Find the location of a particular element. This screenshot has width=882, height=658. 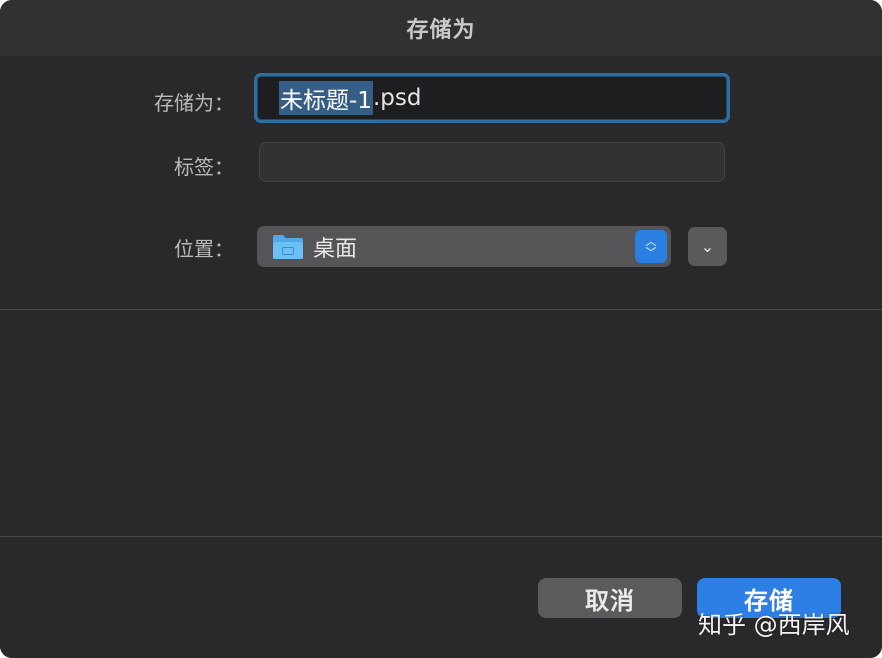

tags-input is located at coordinates (492, 162).